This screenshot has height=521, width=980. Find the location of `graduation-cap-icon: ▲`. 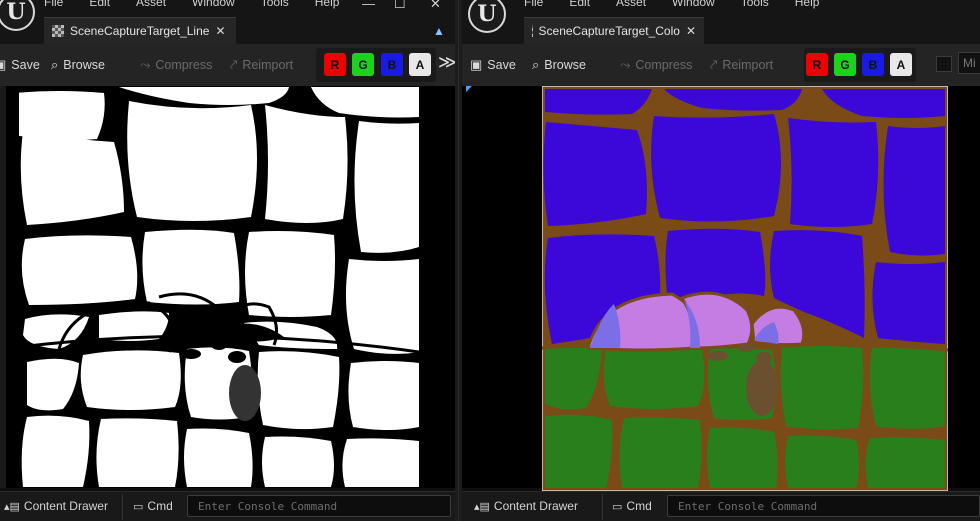

graduation-cap-icon: ▲ is located at coordinates (439, 31).